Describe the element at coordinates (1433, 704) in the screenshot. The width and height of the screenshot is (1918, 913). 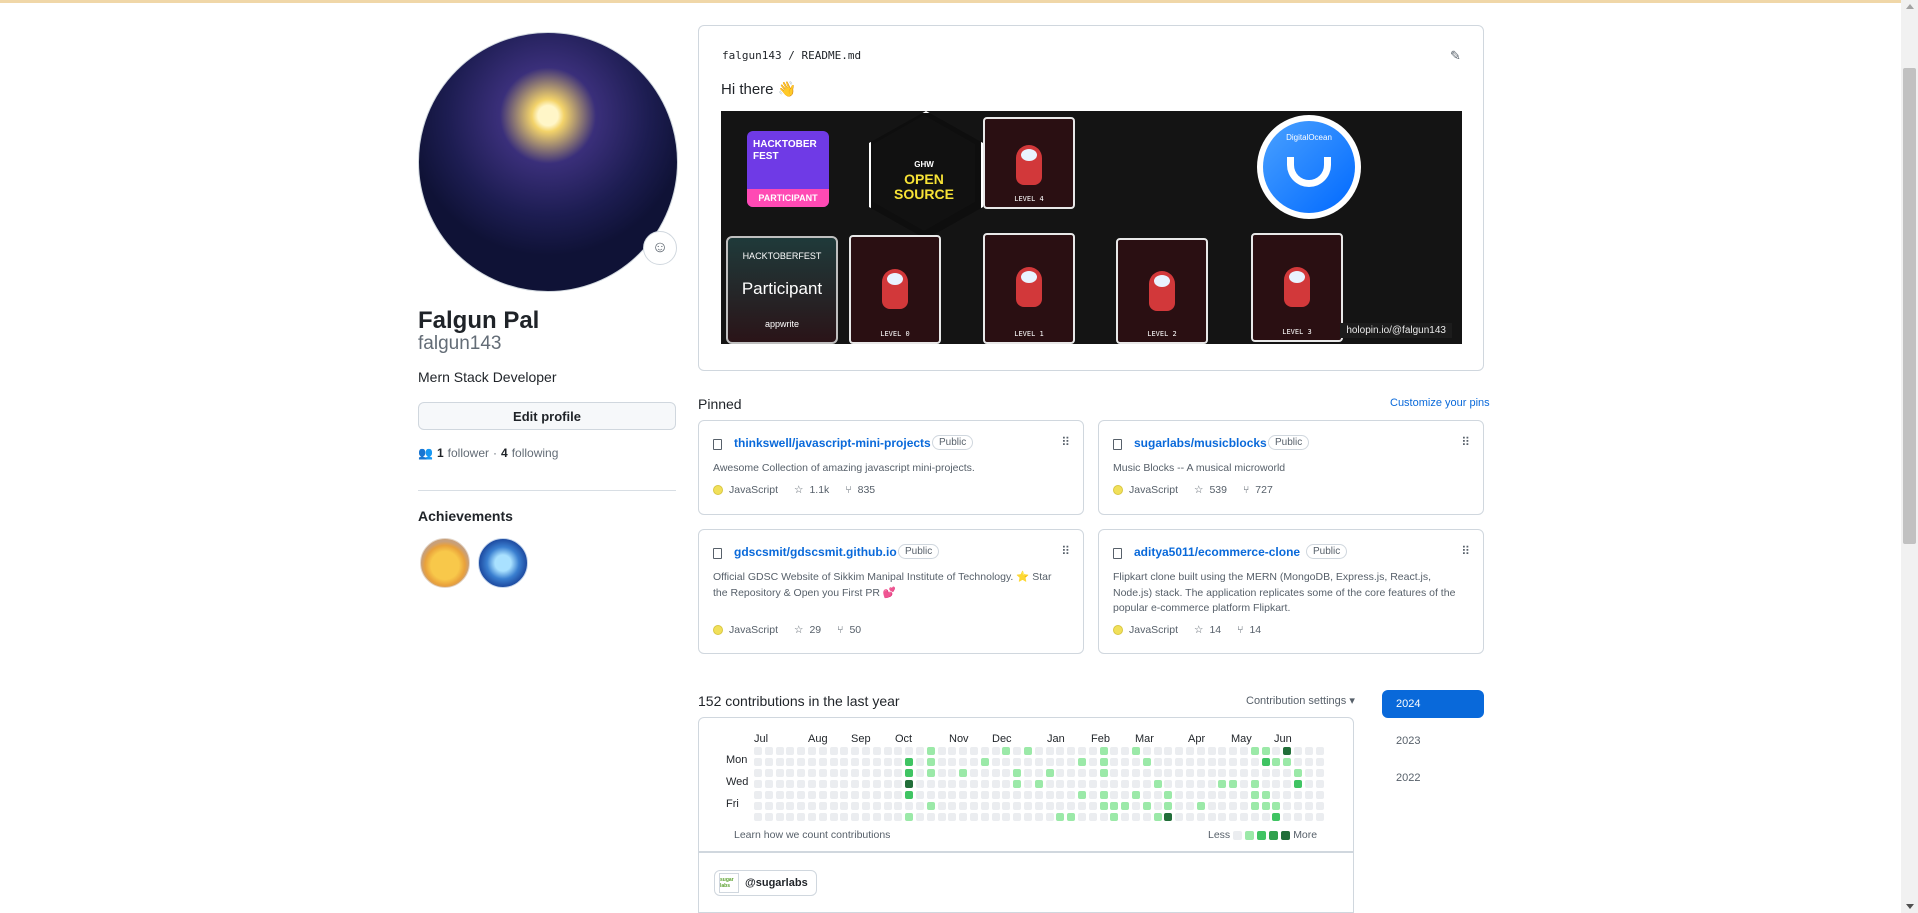
I see `year-2024-button: 2024` at that location.